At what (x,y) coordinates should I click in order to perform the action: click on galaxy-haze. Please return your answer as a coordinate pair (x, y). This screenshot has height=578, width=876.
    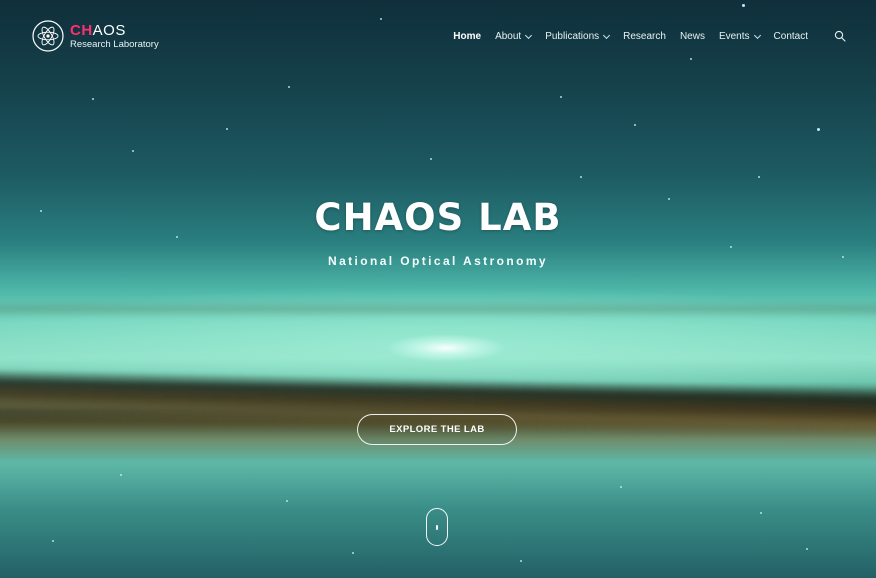
    Looking at the image, I should click on (438, 309).